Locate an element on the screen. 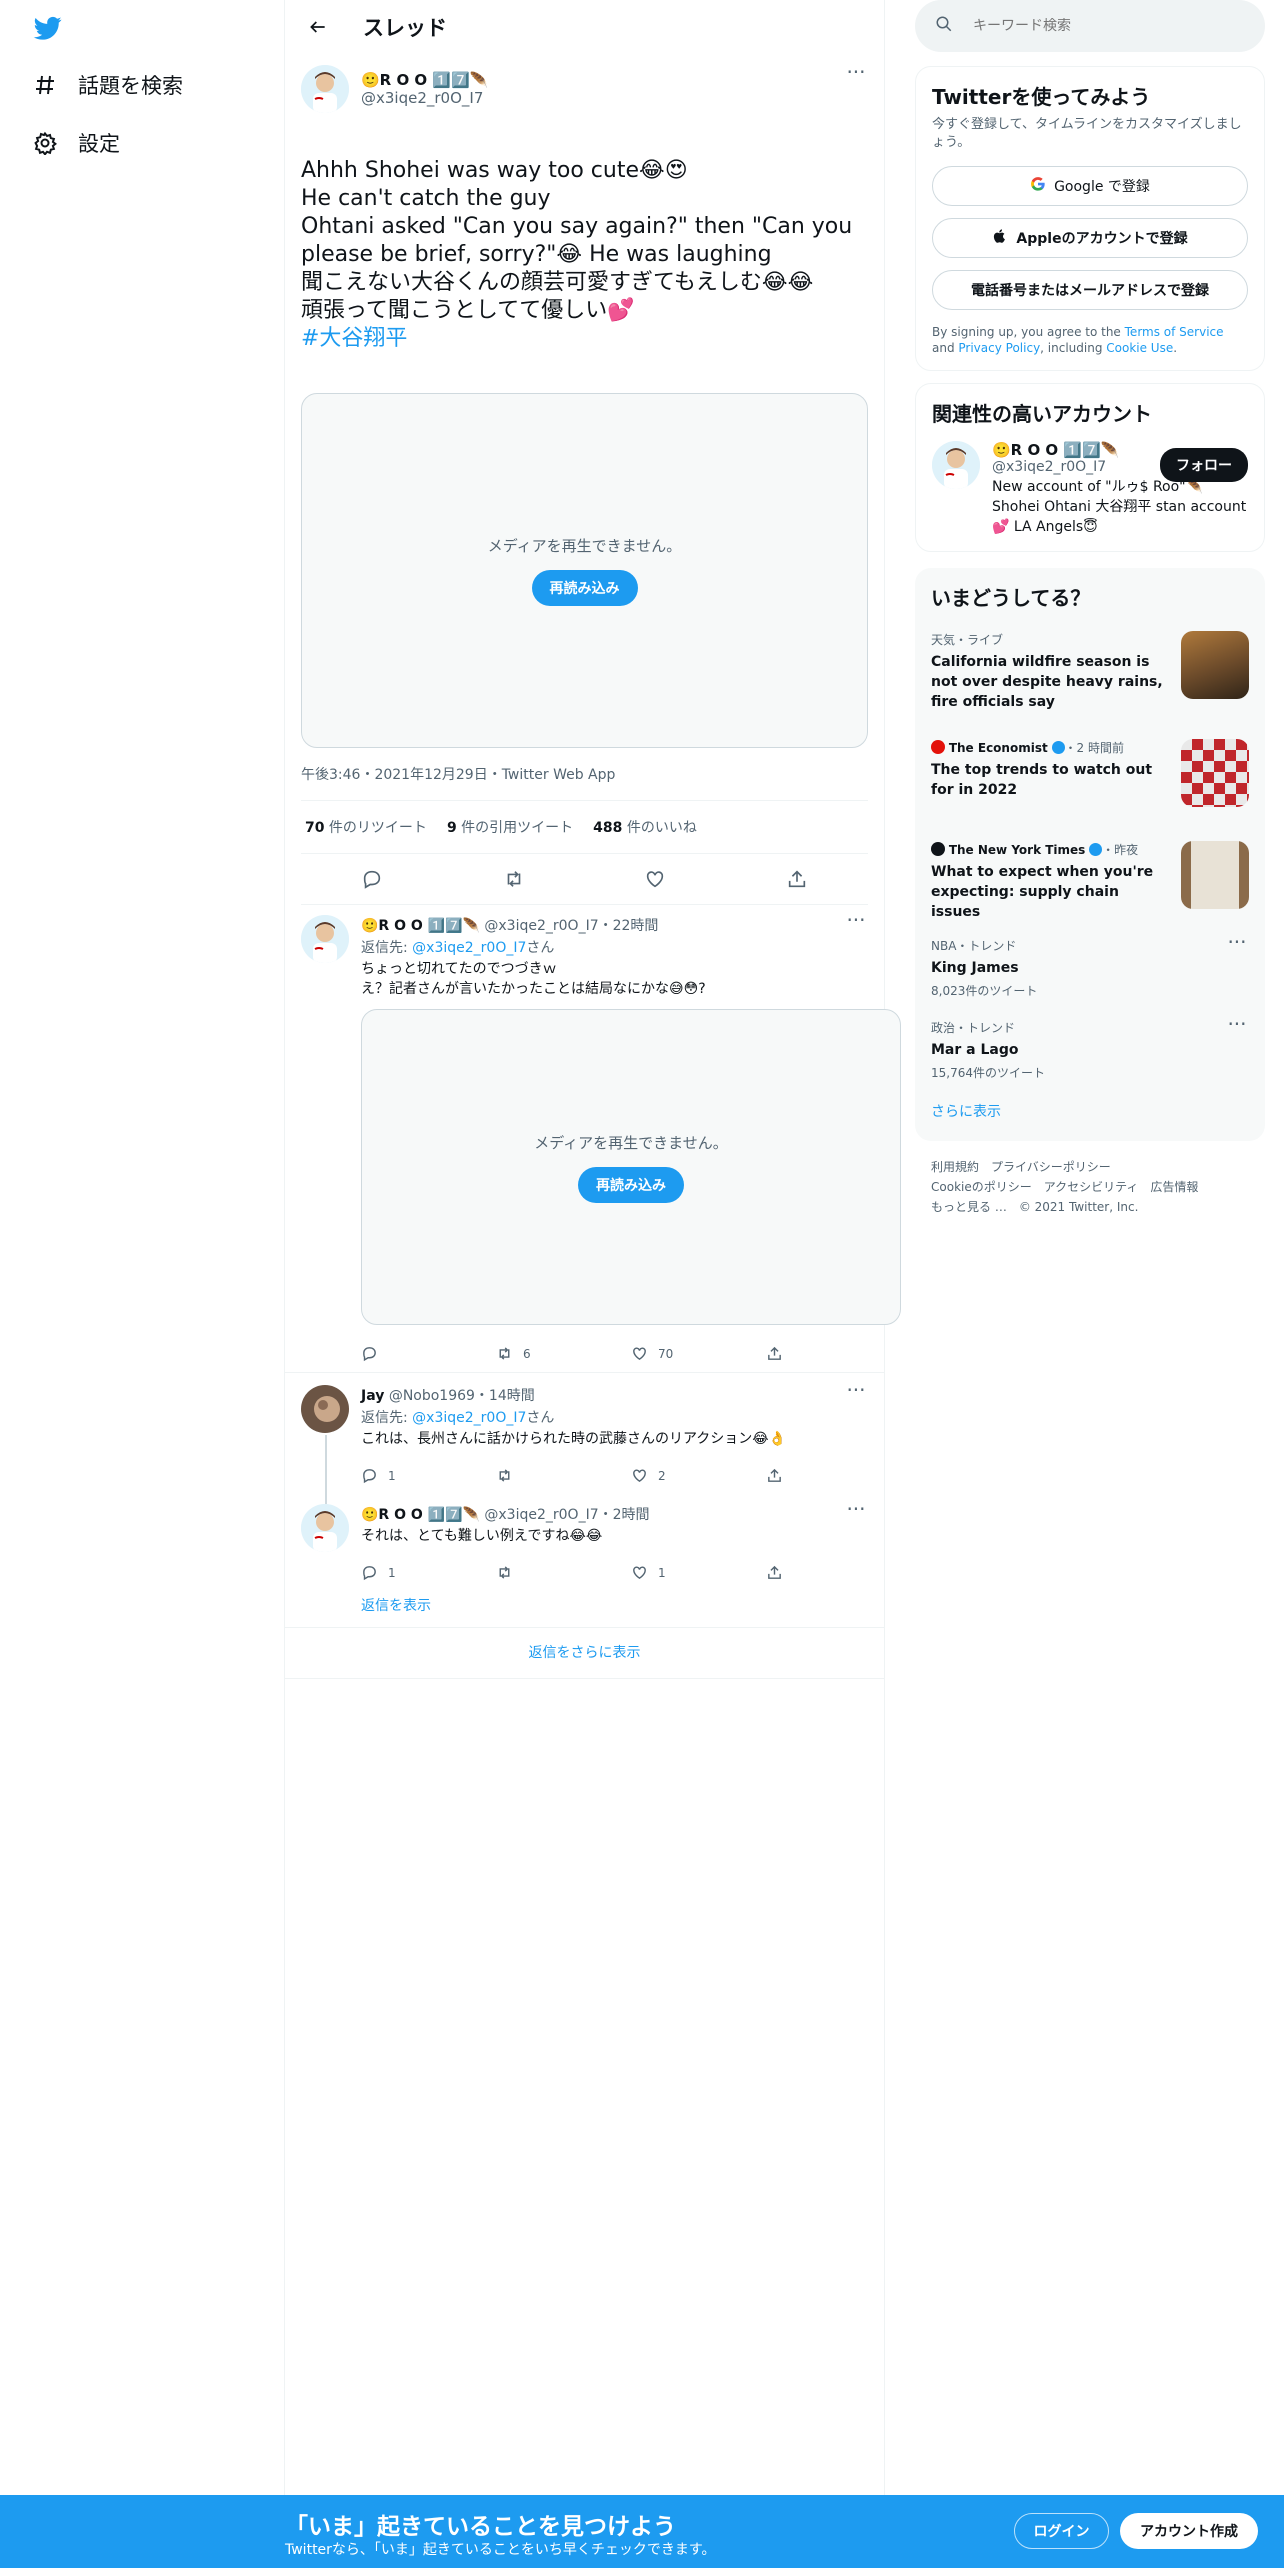 The height and width of the screenshot is (2568, 1284). media-unavailable: メディアを再生できません。 再読み込み is located at coordinates (631, 1167).